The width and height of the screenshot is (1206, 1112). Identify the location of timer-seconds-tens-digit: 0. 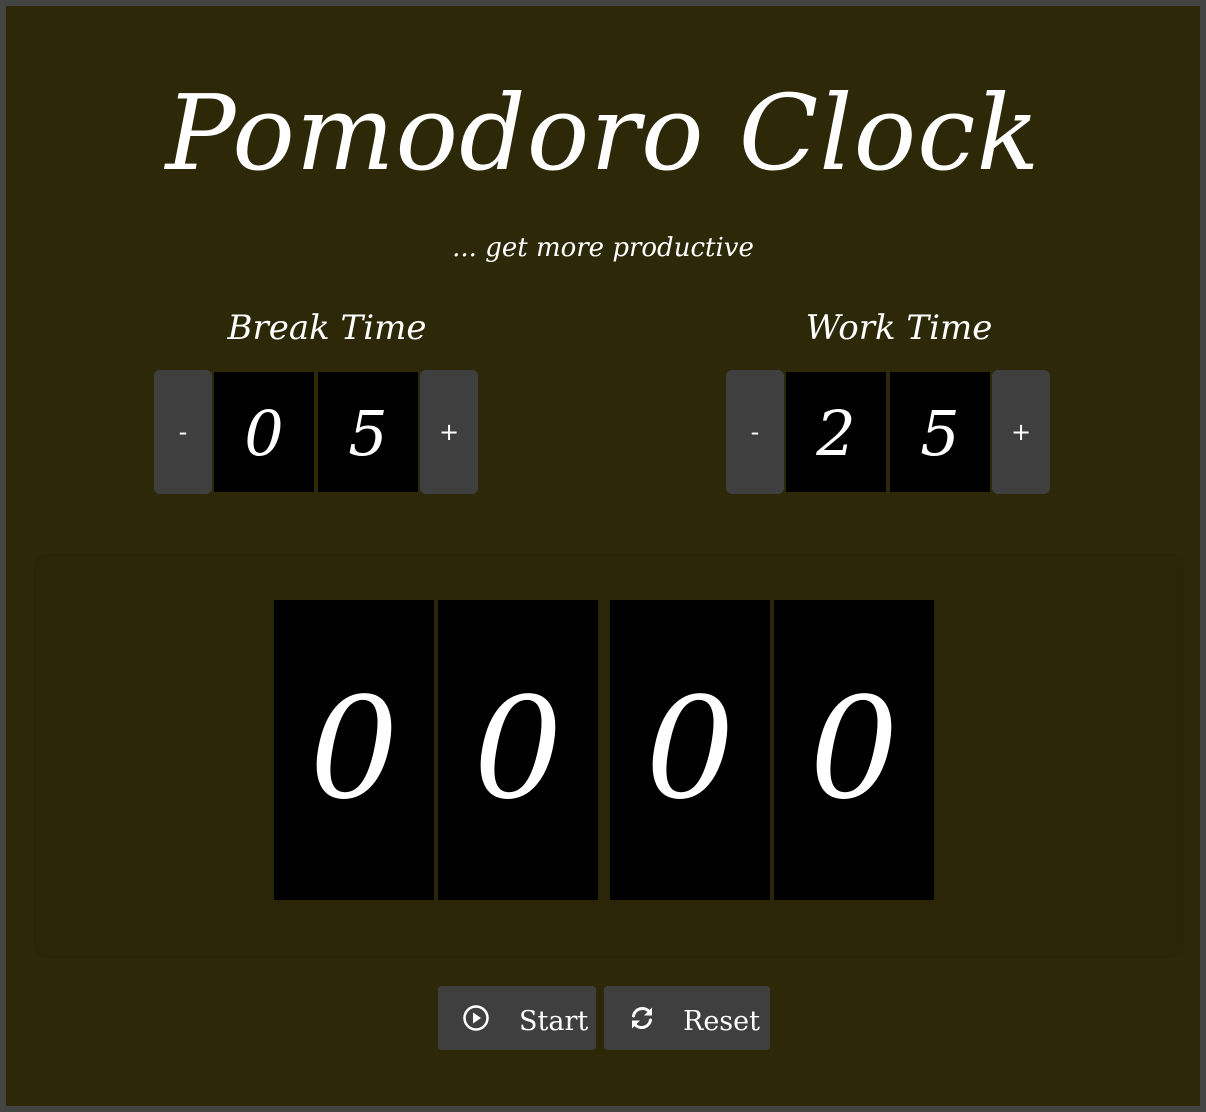
(690, 750).